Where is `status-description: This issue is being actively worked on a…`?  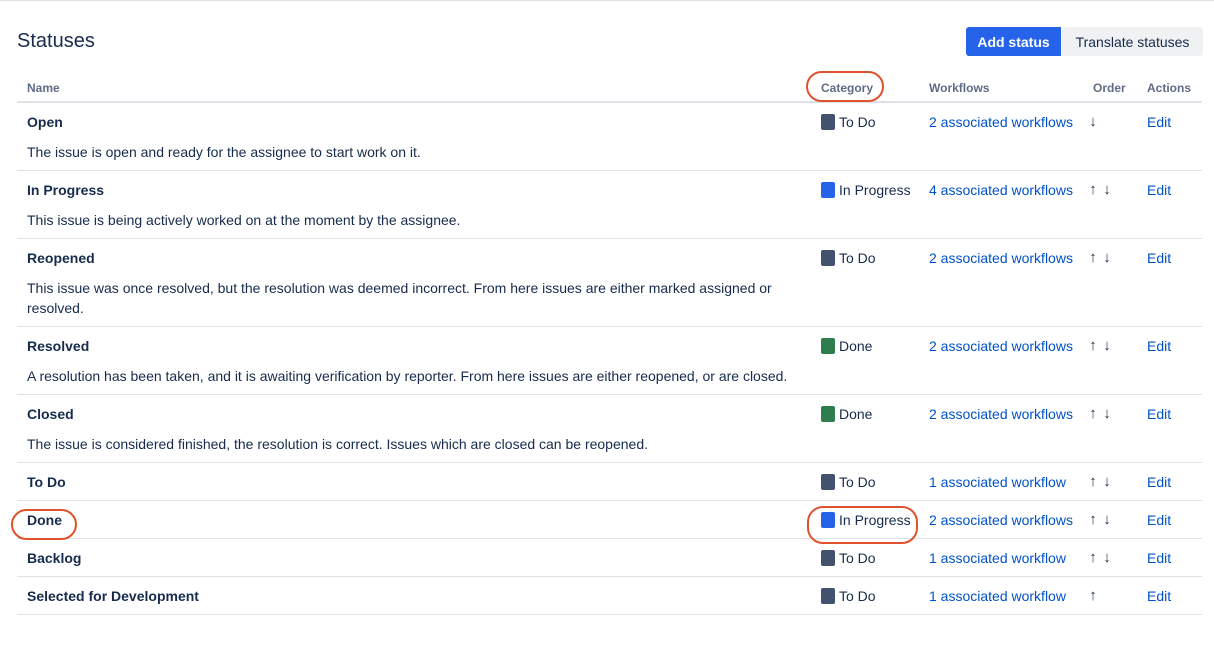
status-description: This issue is being actively worked on a… is located at coordinates (244, 220).